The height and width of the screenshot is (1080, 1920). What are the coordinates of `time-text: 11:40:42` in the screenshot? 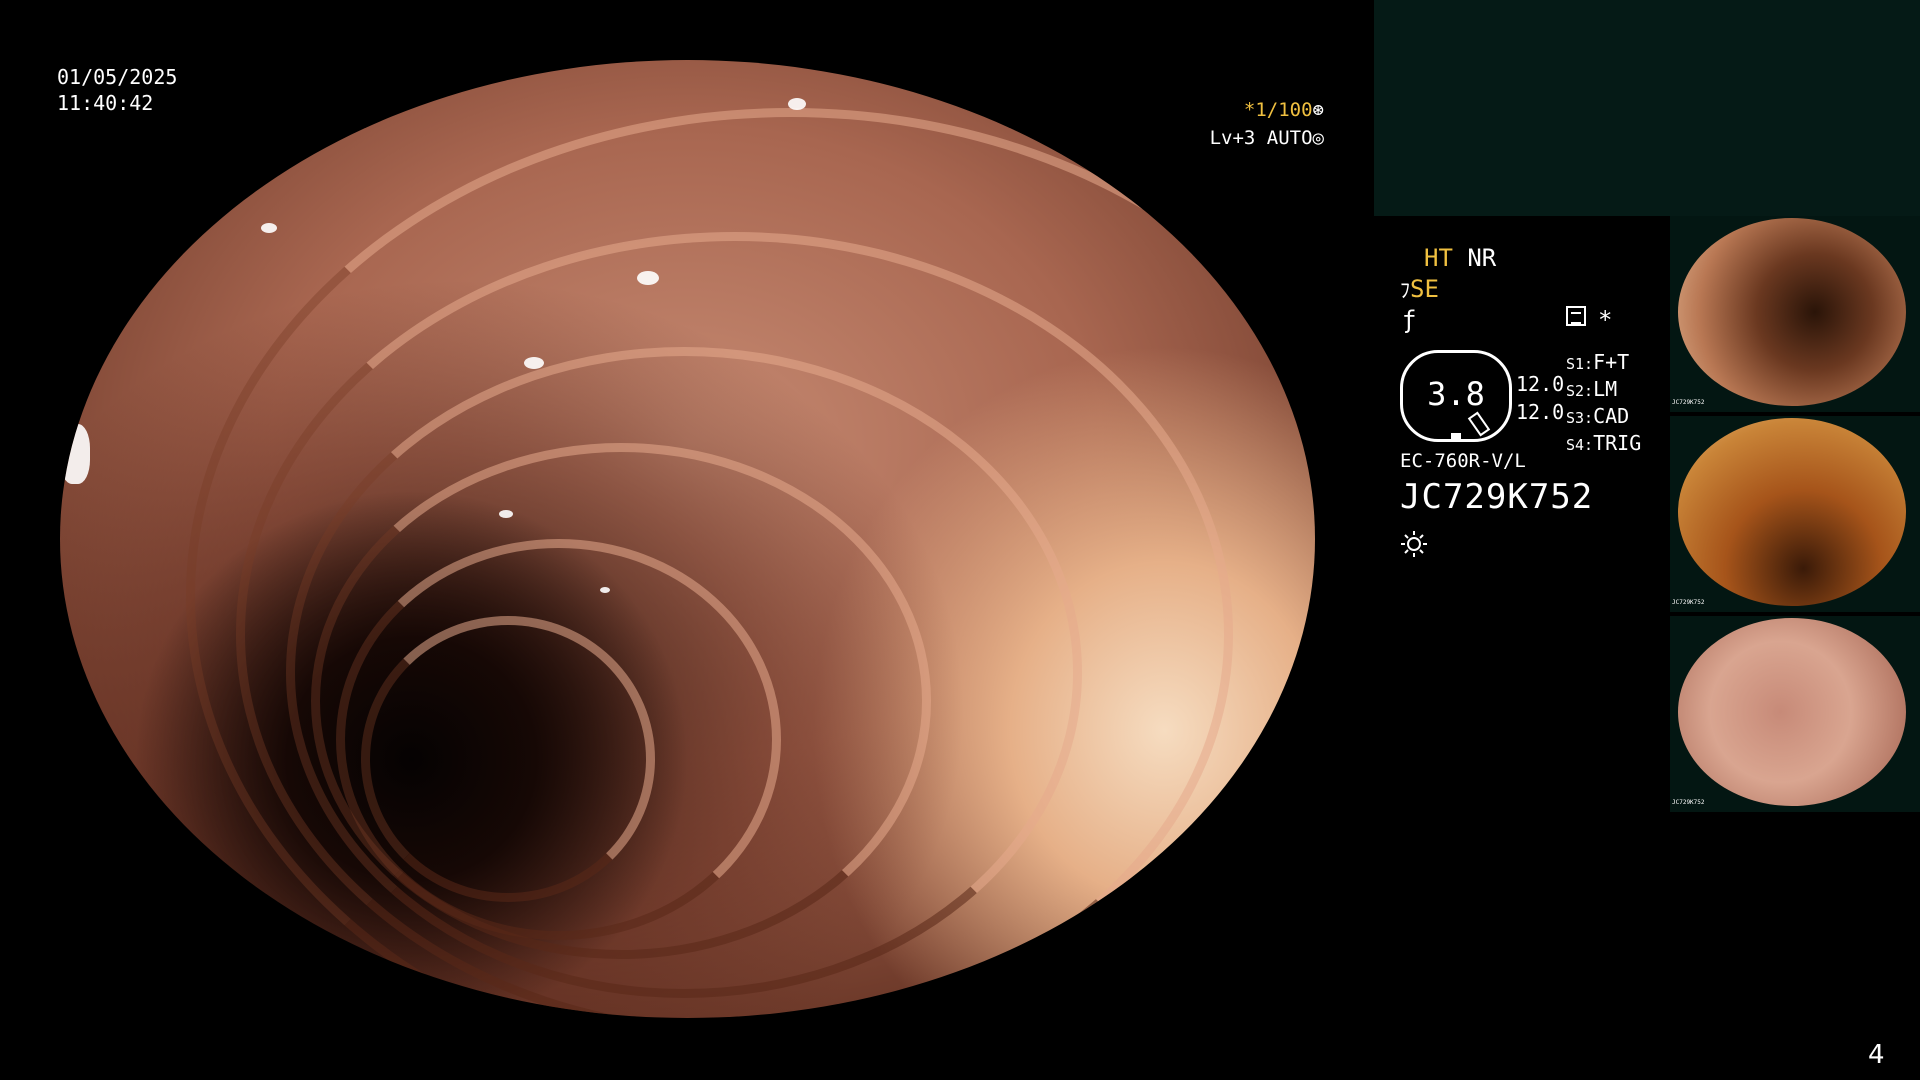 It's located at (105, 103).